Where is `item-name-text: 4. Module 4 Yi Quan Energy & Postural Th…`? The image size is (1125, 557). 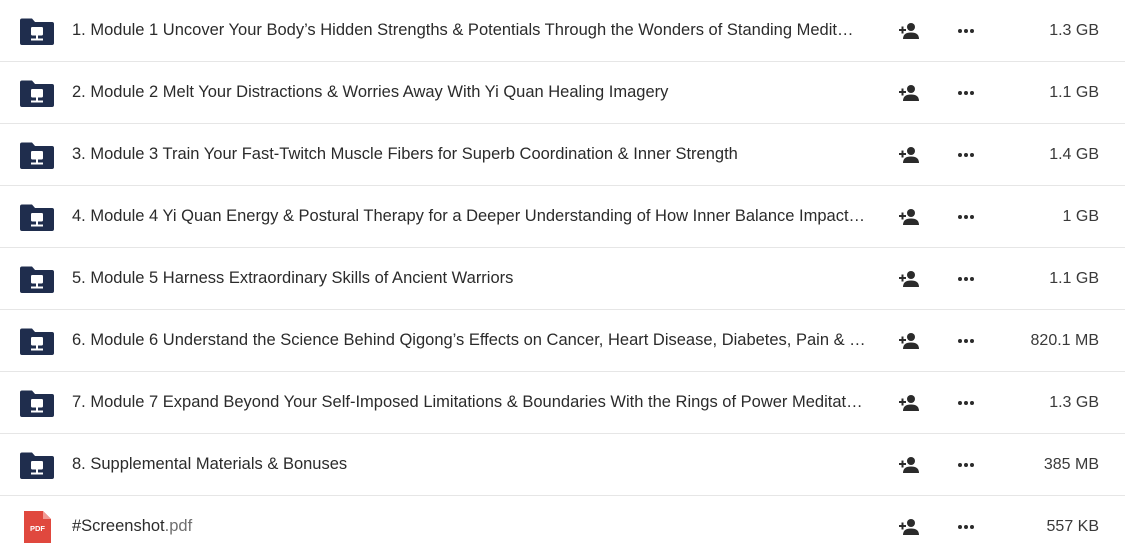 item-name-text: 4. Module 4 Yi Quan Energy & Postural Th… is located at coordinates (469, 216).